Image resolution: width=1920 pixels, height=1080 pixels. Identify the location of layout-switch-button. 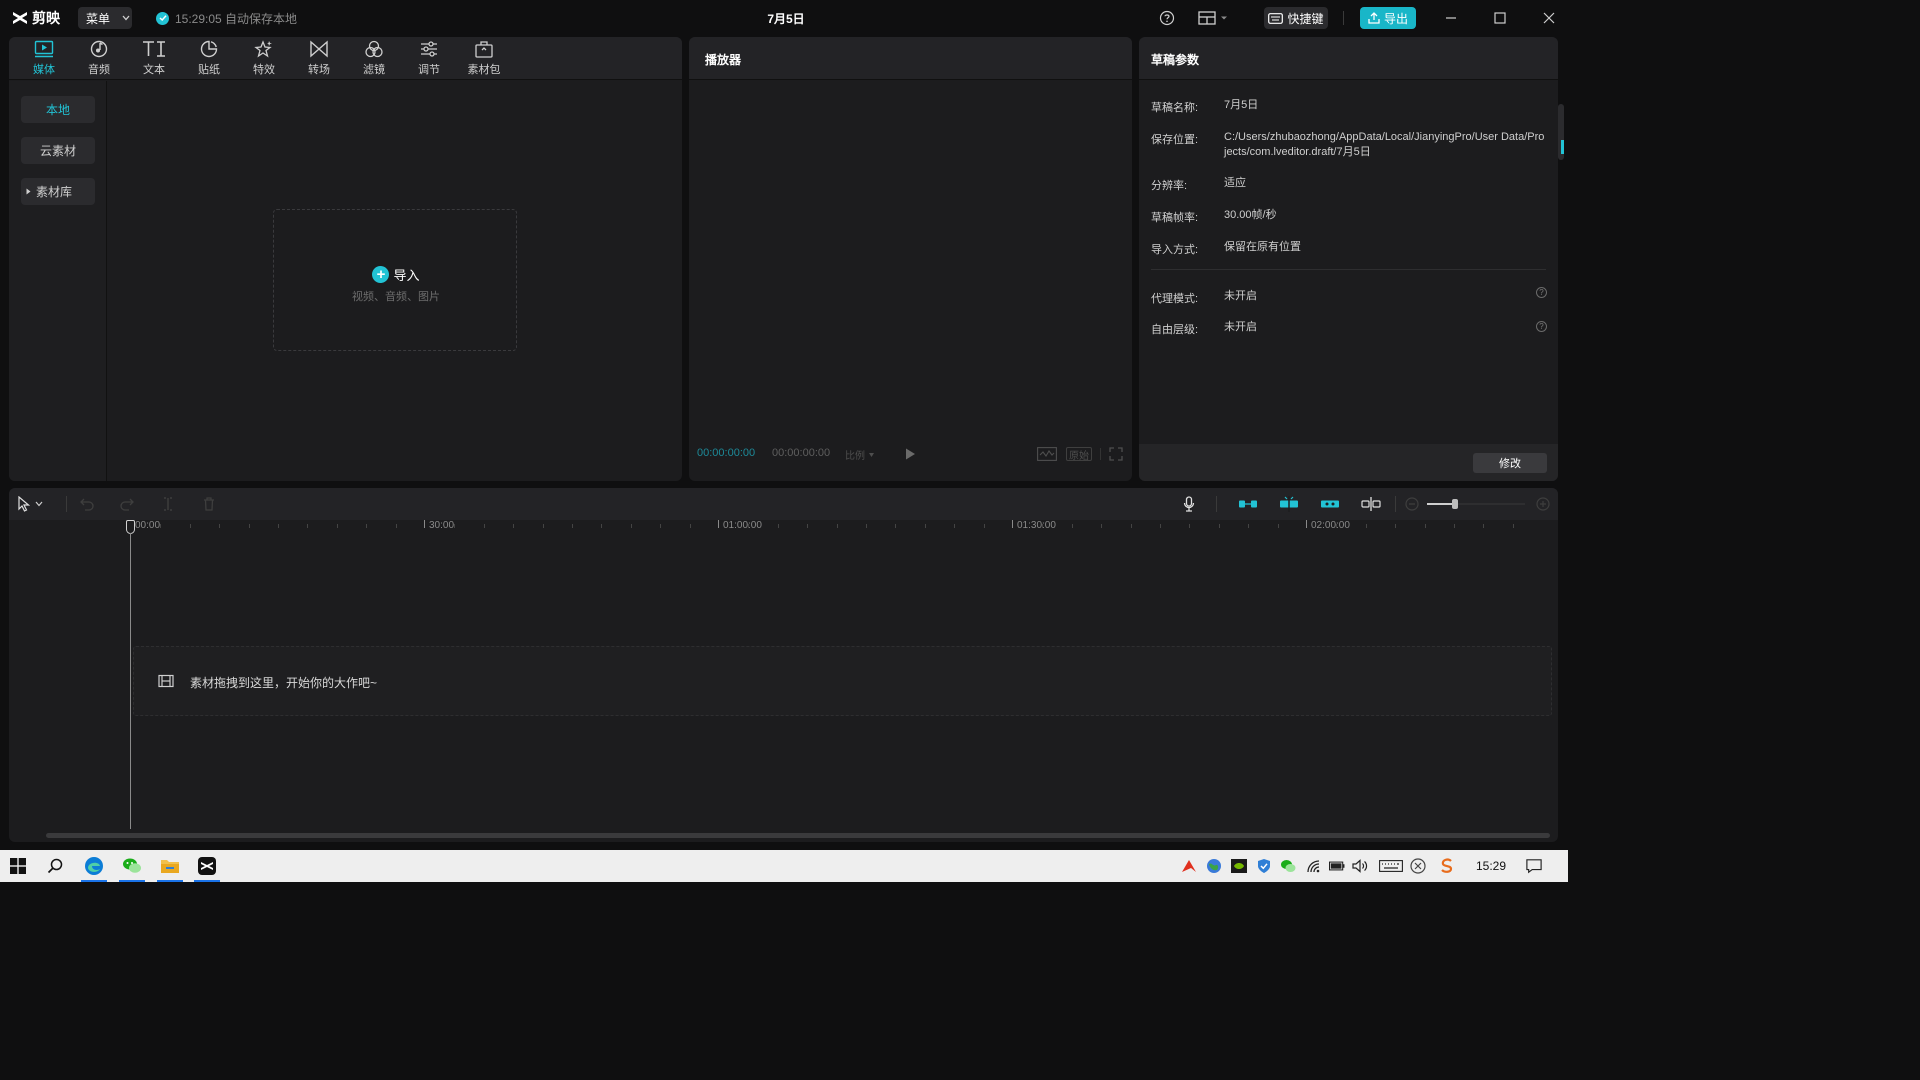
(1216, 18).